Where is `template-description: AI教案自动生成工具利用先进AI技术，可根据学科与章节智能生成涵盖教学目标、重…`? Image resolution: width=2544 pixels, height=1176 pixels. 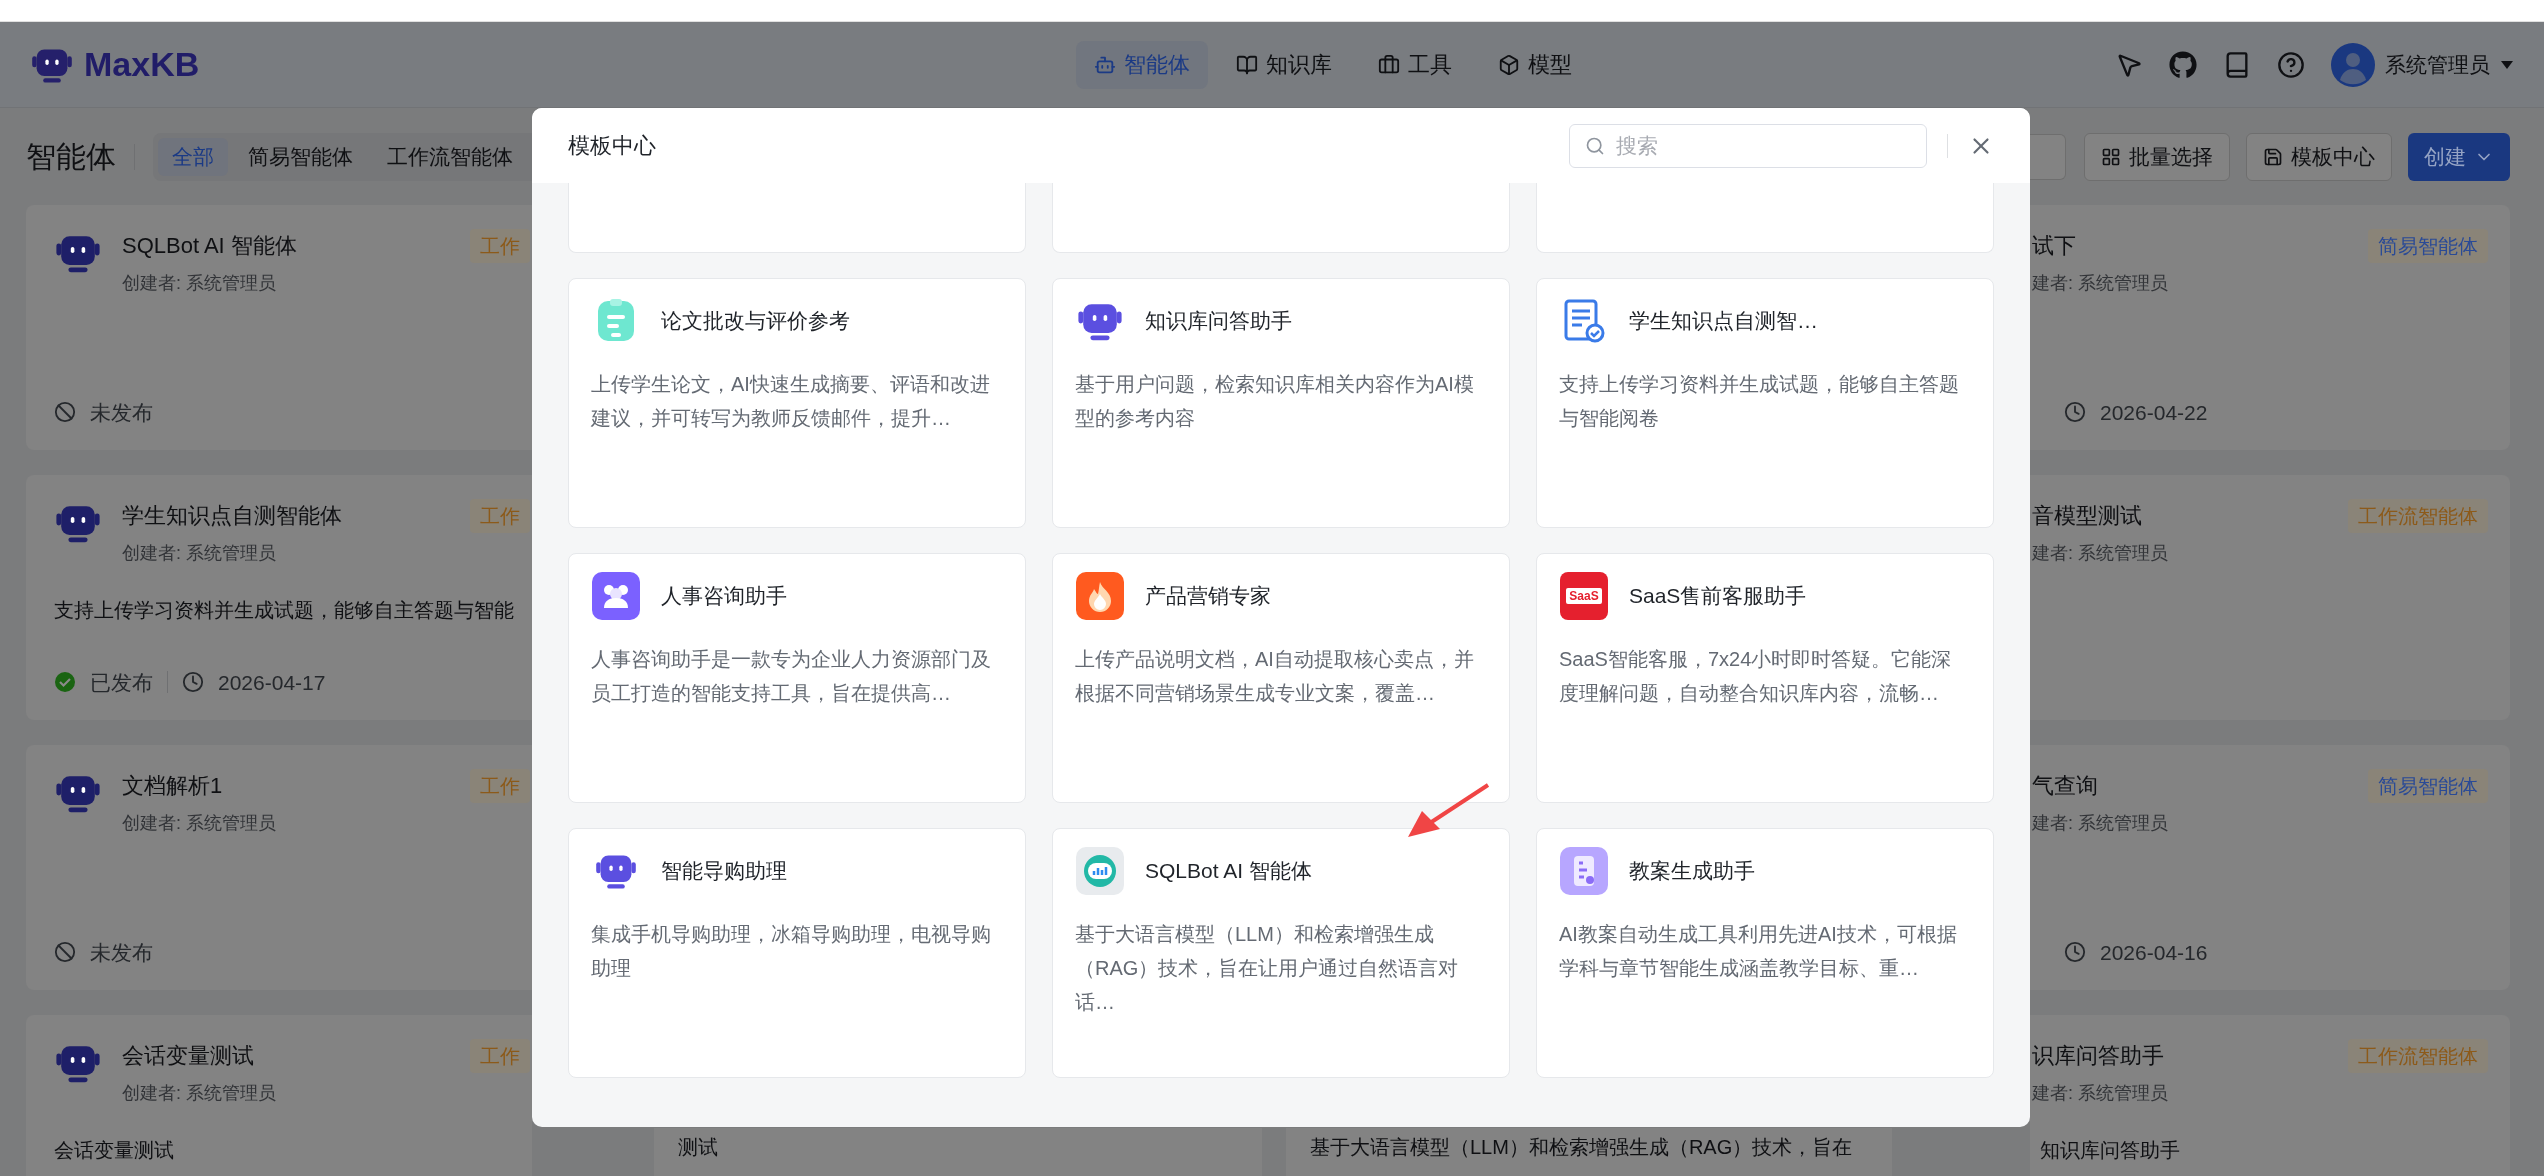 template-description: AI教案自动生成工具利用先进AI技术，可根据学科与章节智能生成涵盖教学目标、重… is located at coordinates (1758, 951).